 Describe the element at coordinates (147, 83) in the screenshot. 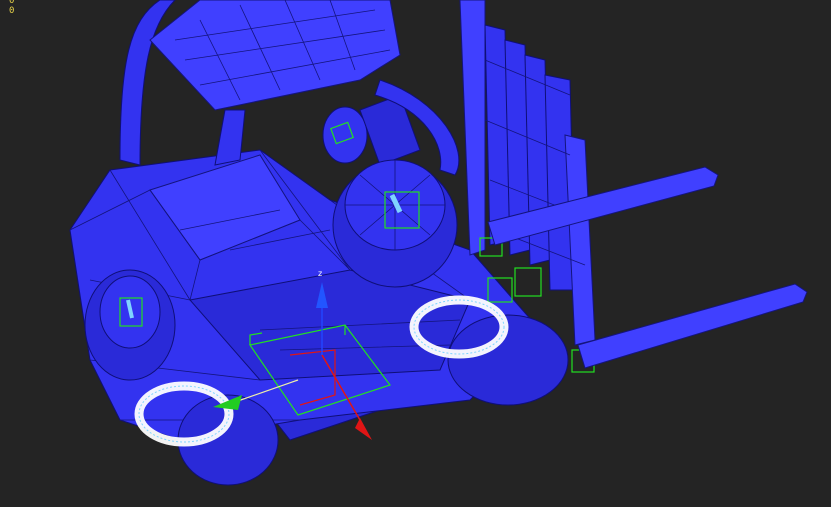

I see `guard-left-post` at that location.